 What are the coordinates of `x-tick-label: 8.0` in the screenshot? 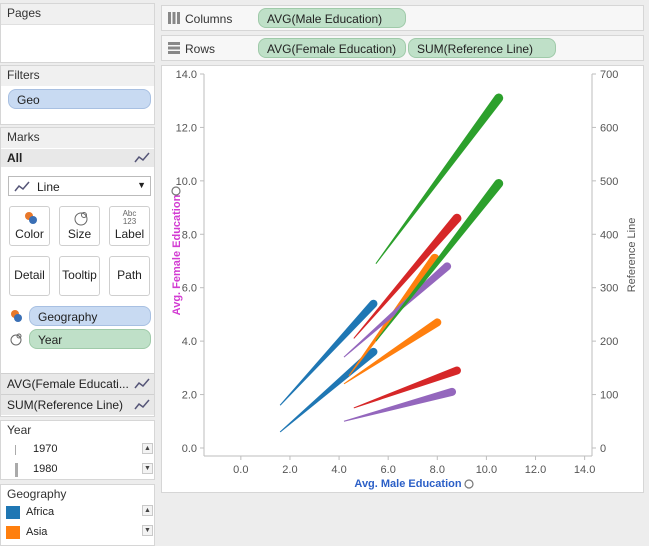 It's located at (437, 470).